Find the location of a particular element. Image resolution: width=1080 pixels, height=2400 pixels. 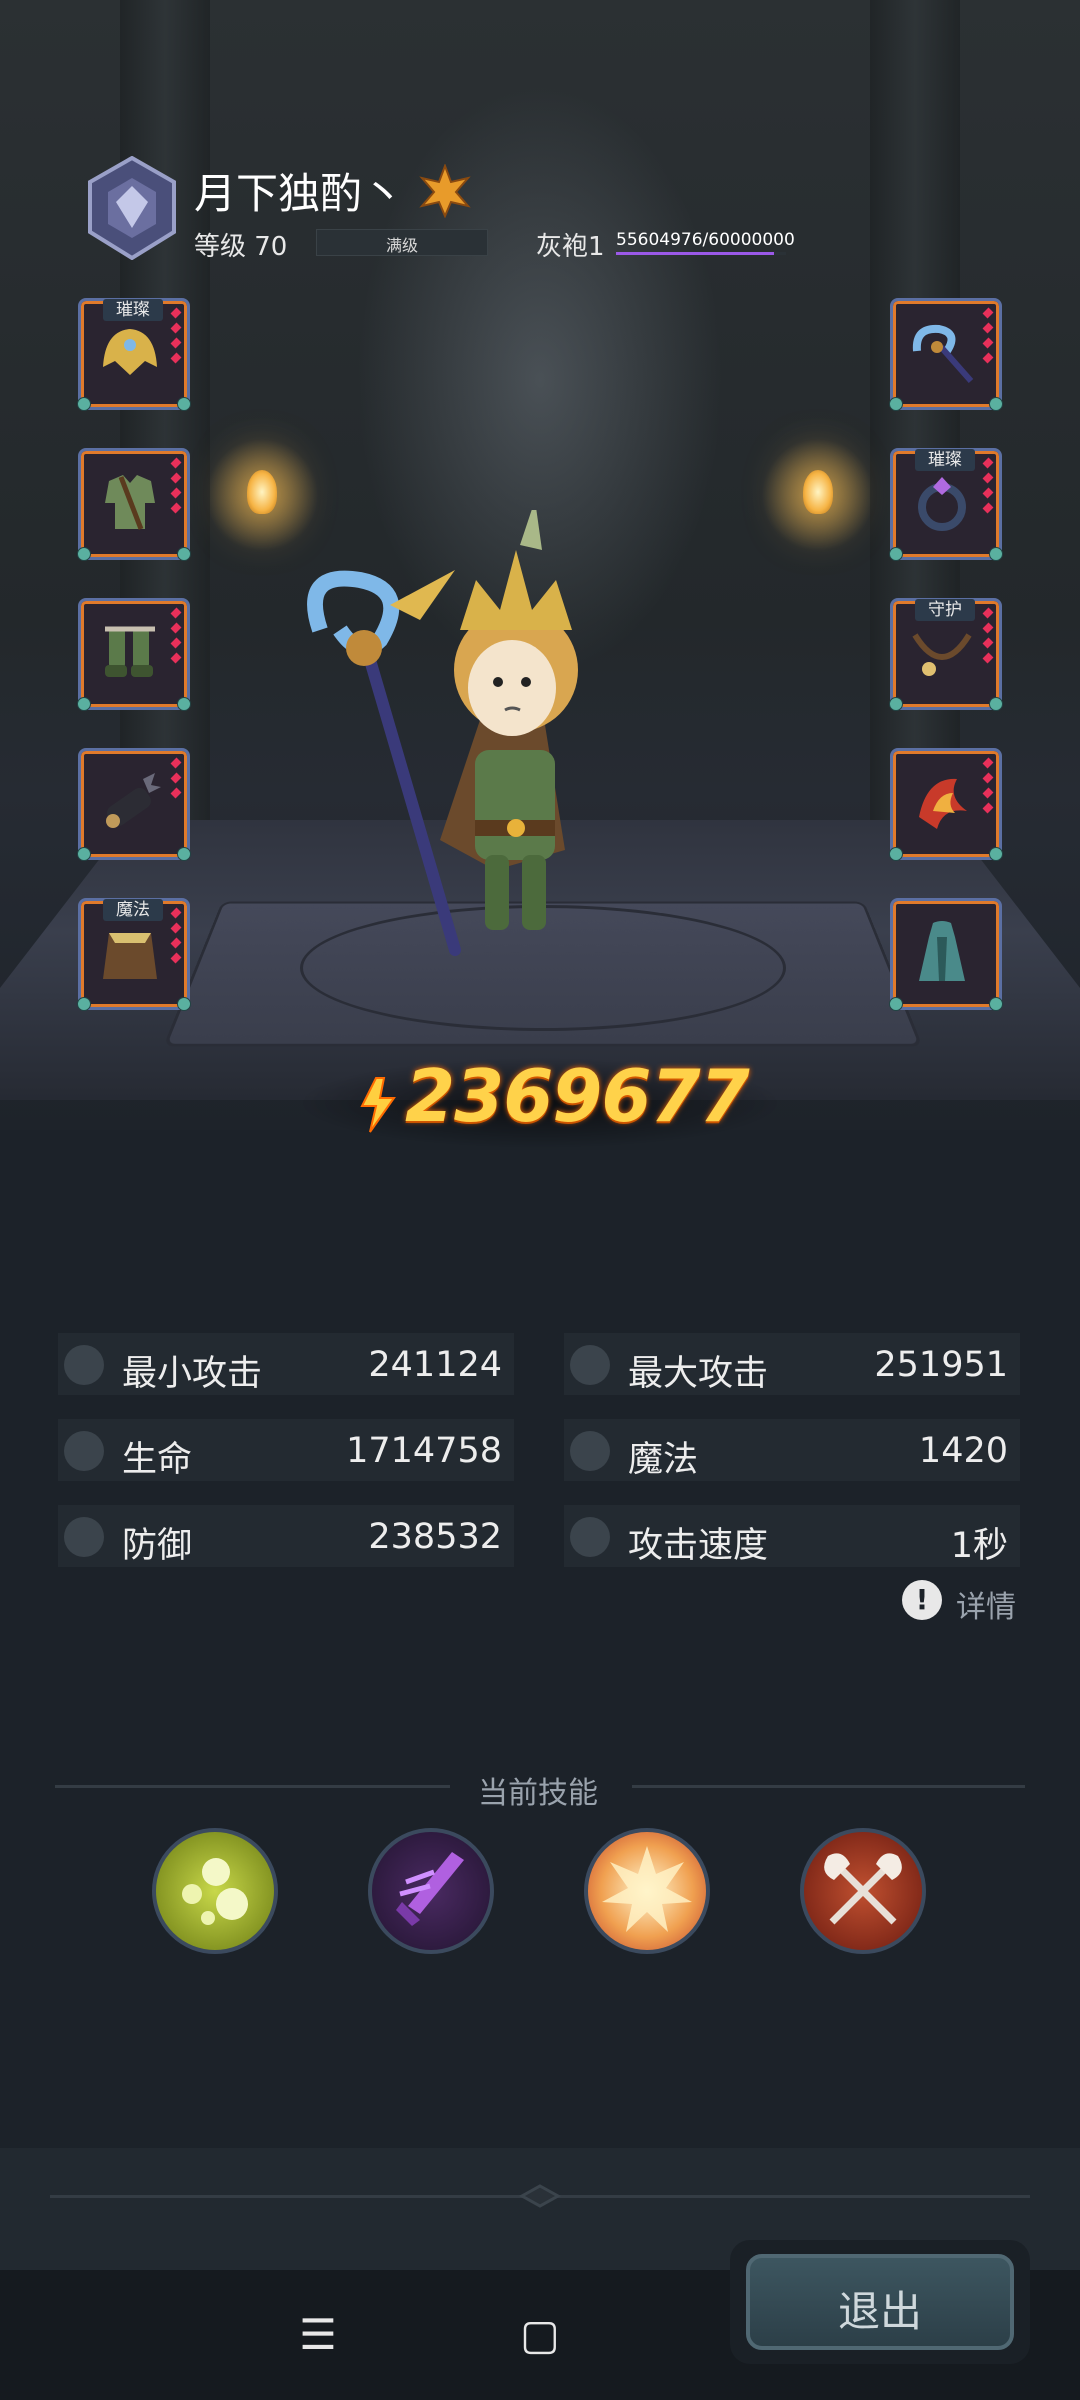

exit-button-face: 退出 is located at coordinates (880, 2302).